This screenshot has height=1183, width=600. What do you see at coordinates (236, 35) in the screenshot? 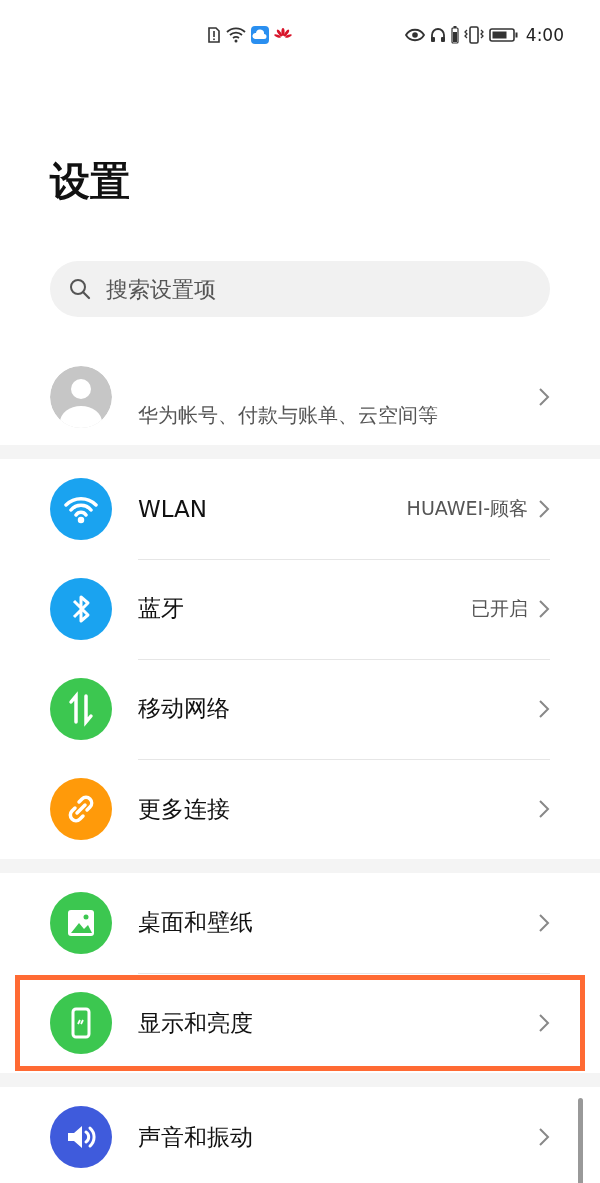
I see `wifi-icon` at bounding box center [236, 35].